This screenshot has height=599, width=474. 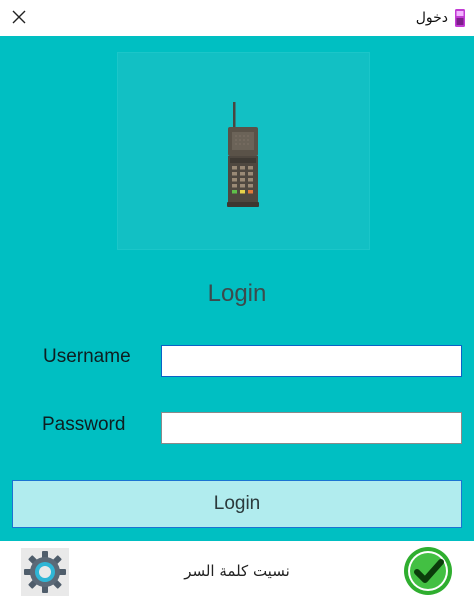 I want to click on checkmark-icon, so click(x=428, y=571).